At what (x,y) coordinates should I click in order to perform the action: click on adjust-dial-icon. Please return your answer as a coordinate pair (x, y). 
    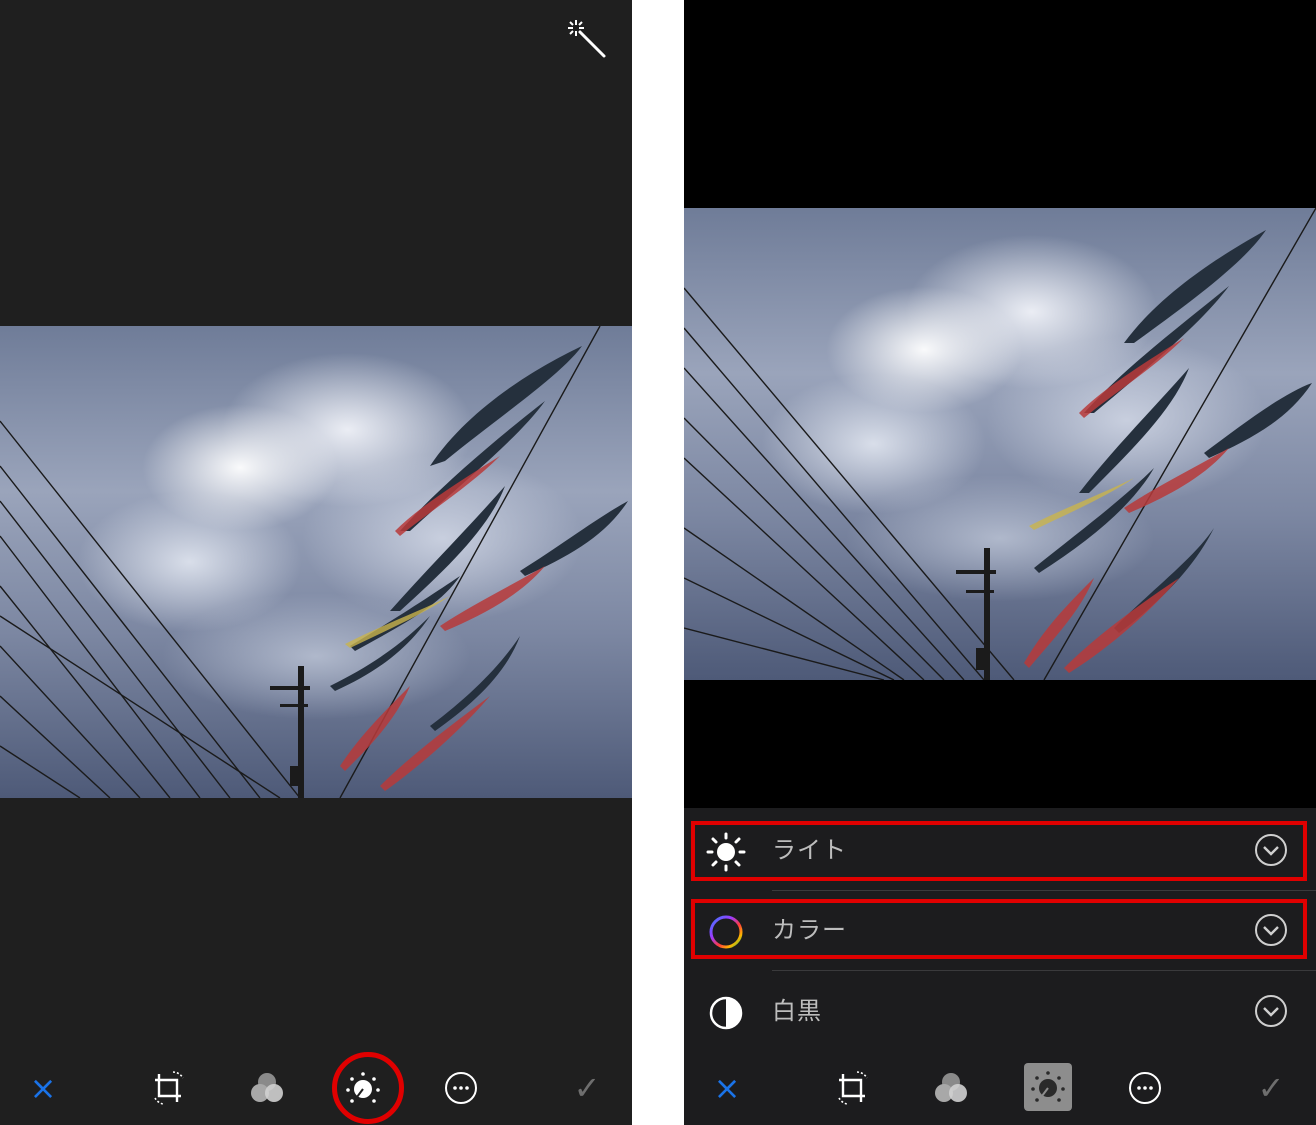
    Looking at the image, I should click on (1048, 1087).